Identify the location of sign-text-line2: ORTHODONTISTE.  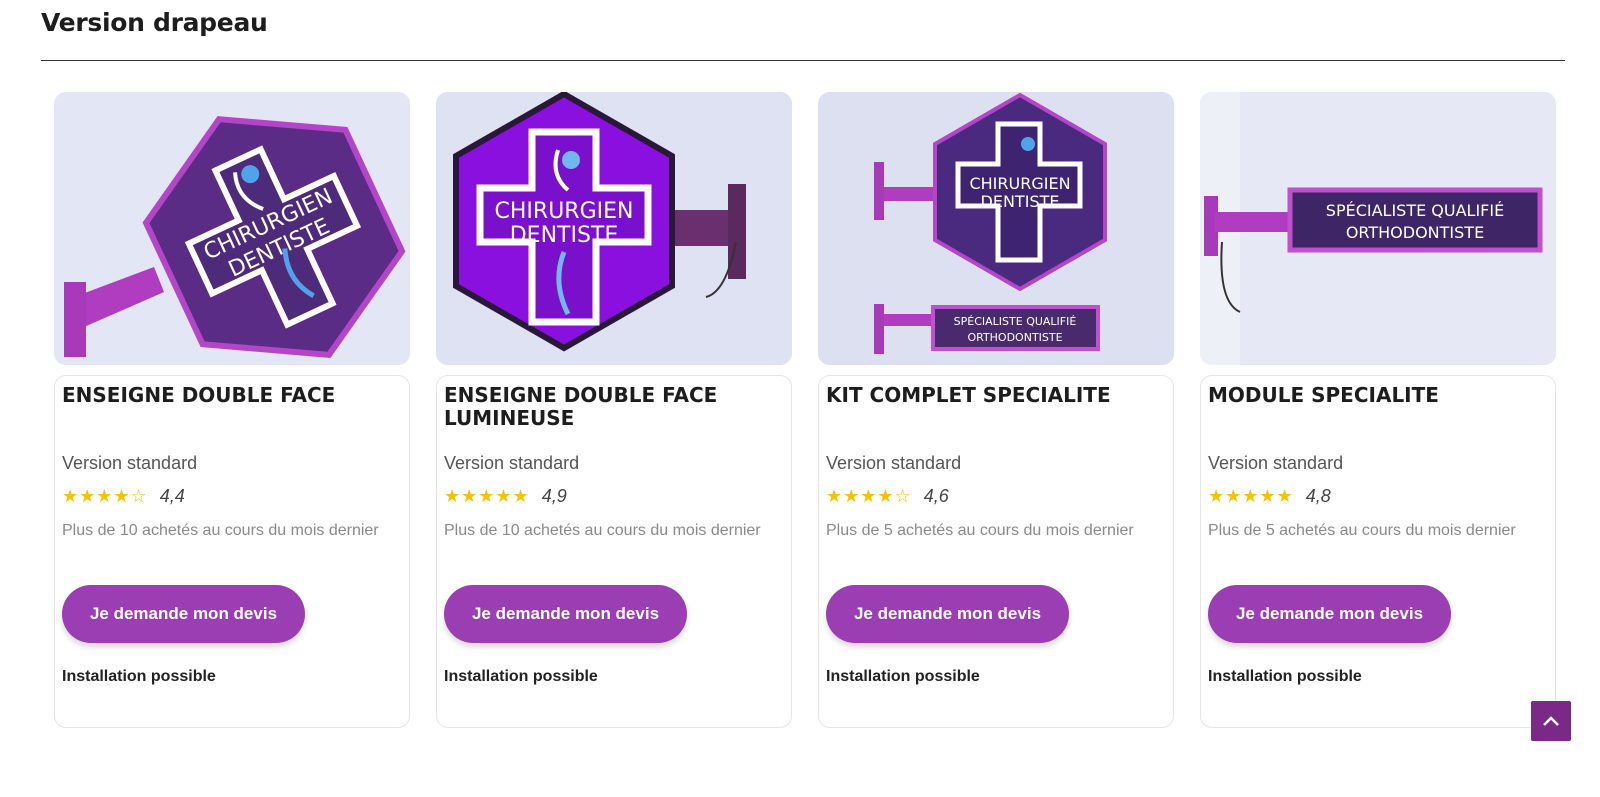
(1415, 232).